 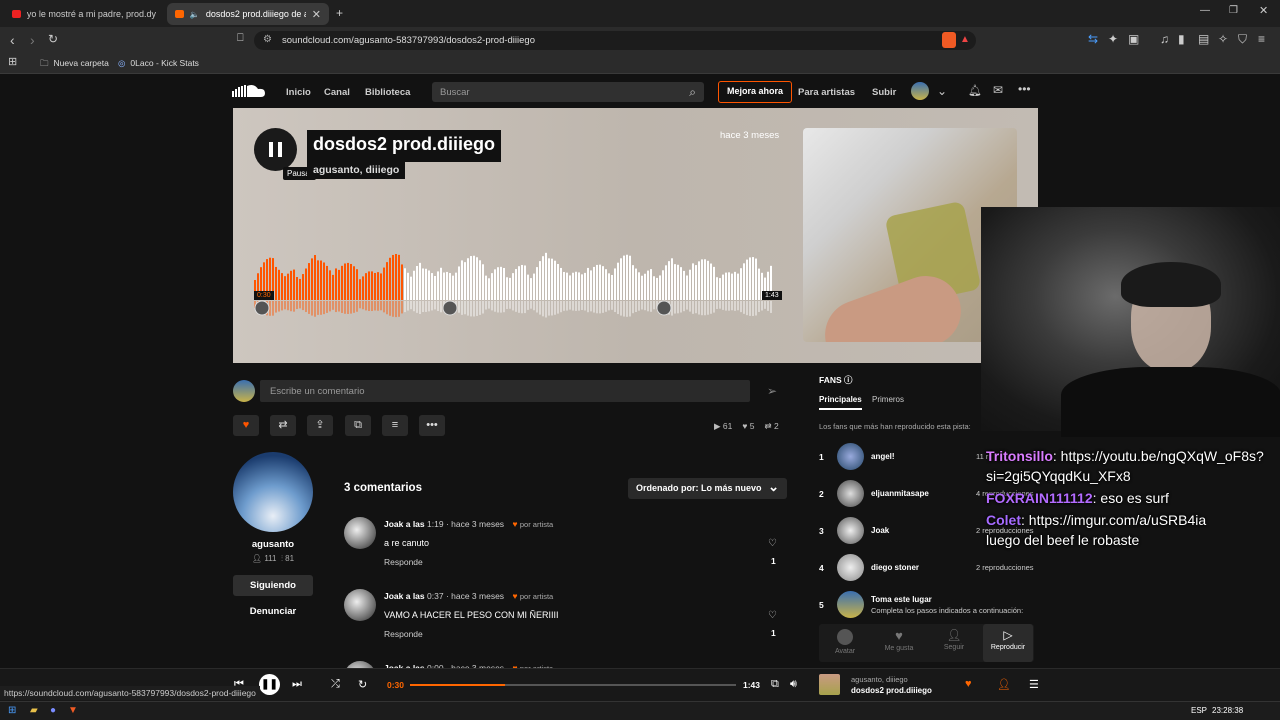 I want to click on nav-biblioteca: Biblioteca, so click(x=387, y=92).